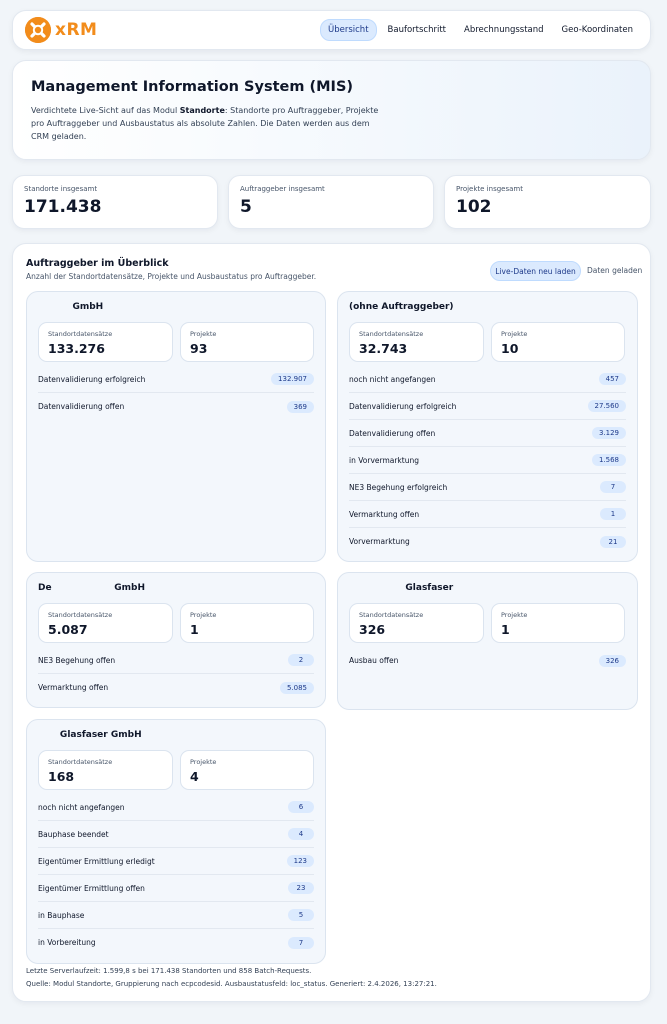  I want to click on logo: xRM, so click(61, 30).